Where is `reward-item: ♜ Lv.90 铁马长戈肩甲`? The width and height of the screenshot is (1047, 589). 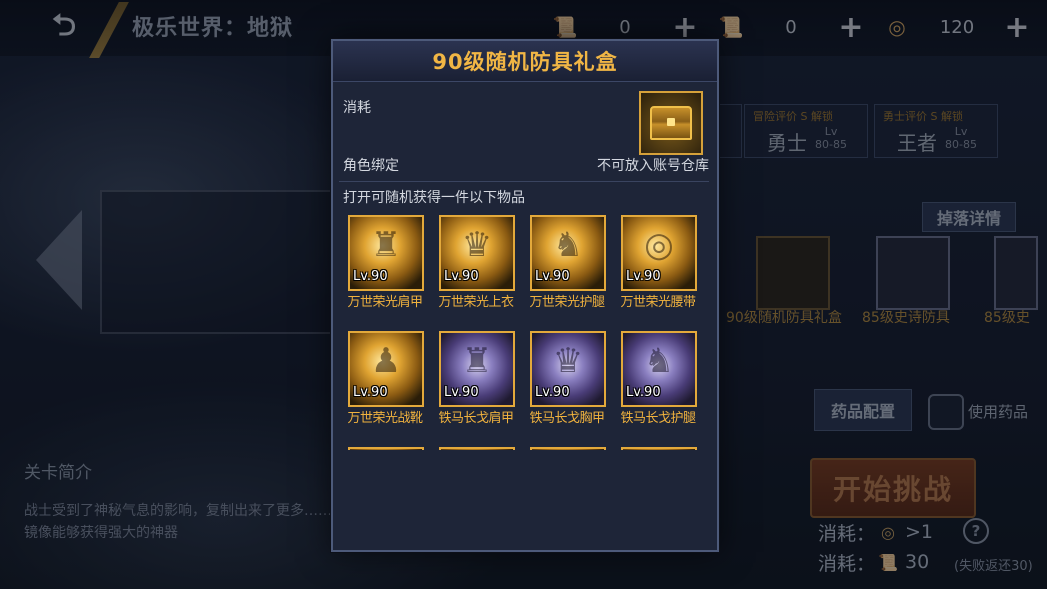 reward-item: ♜ Lv.90 铁马长戈肩甲 is located at coordinates (479, 387).